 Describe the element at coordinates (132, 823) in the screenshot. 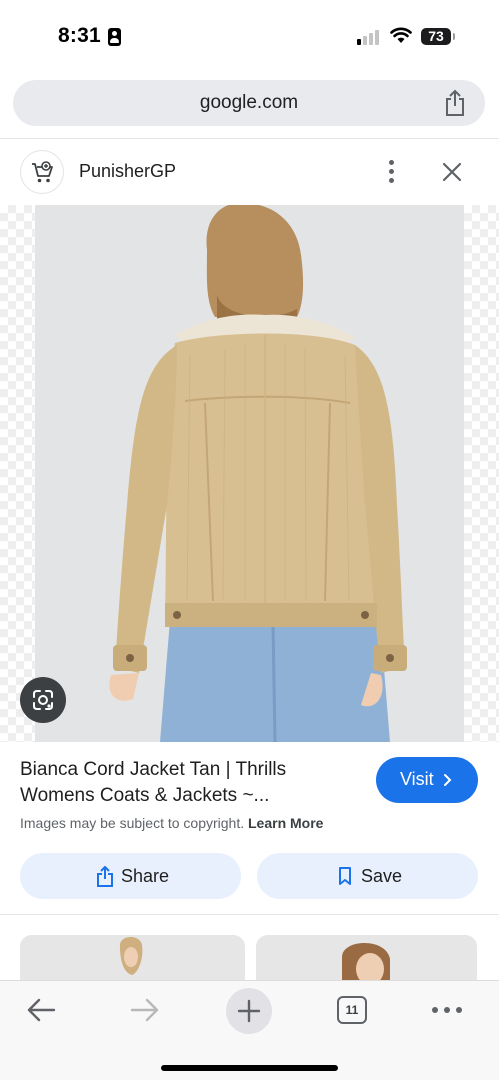

I see `copyright-text: Images may be subject to copyright.` at that location.